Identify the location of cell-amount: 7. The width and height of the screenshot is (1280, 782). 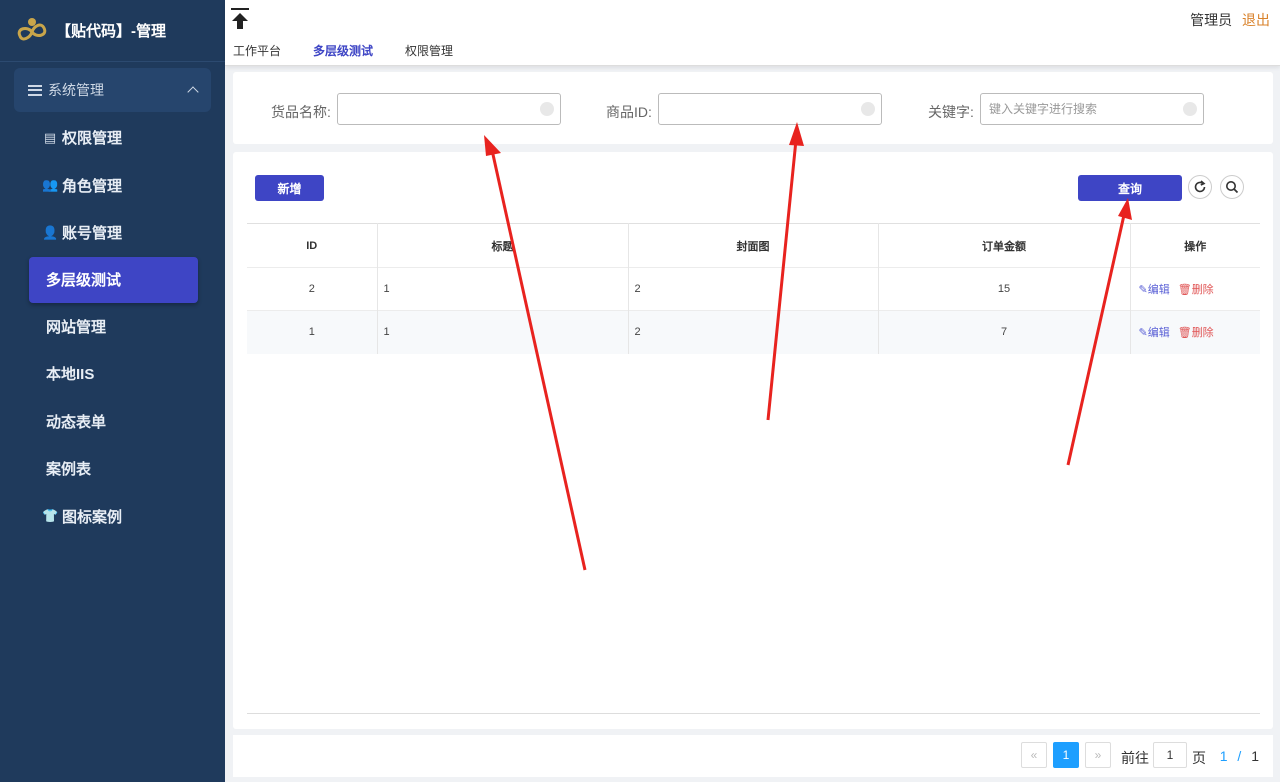
(1004, 332).